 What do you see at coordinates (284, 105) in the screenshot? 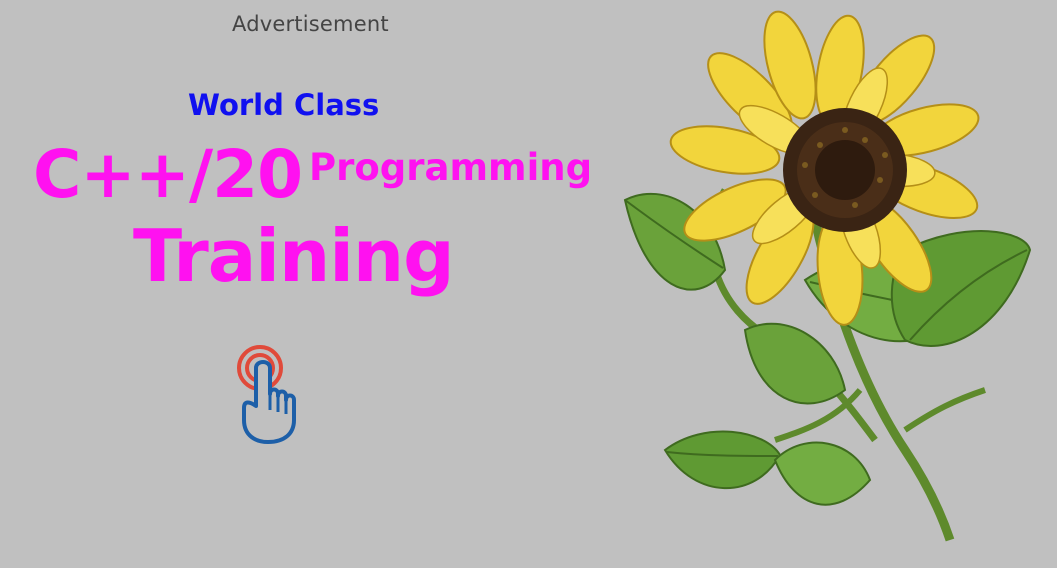
I see `ad-subheading: World Class` at bounding box center [284, 105].